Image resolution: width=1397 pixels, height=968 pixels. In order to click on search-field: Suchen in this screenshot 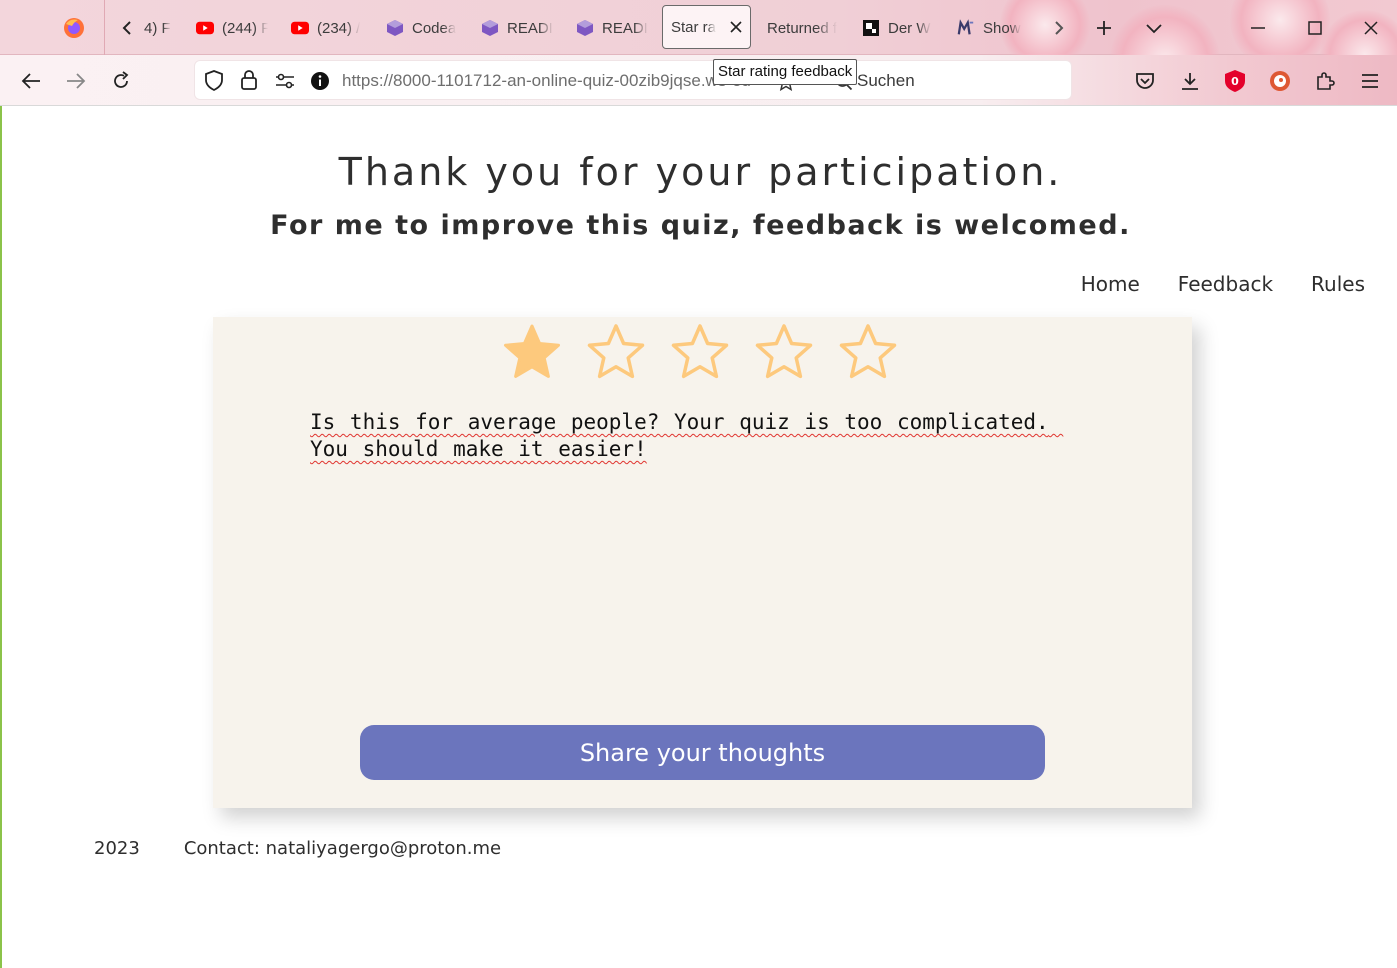, I will do `click(886, 81)`.